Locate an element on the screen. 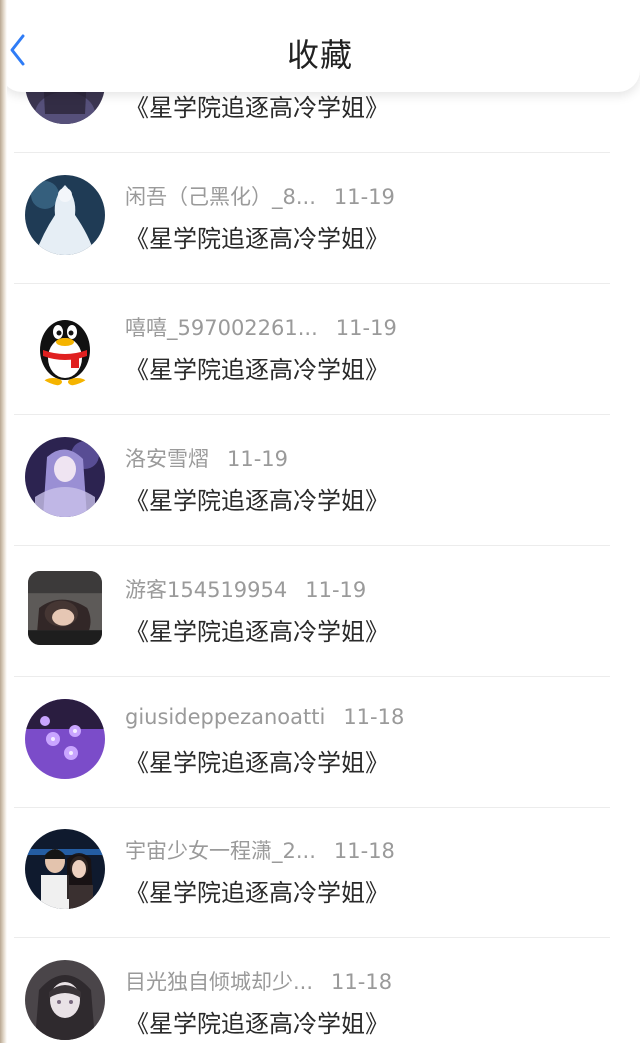  page-title: 收藏 is located at coordinates (319, 55).